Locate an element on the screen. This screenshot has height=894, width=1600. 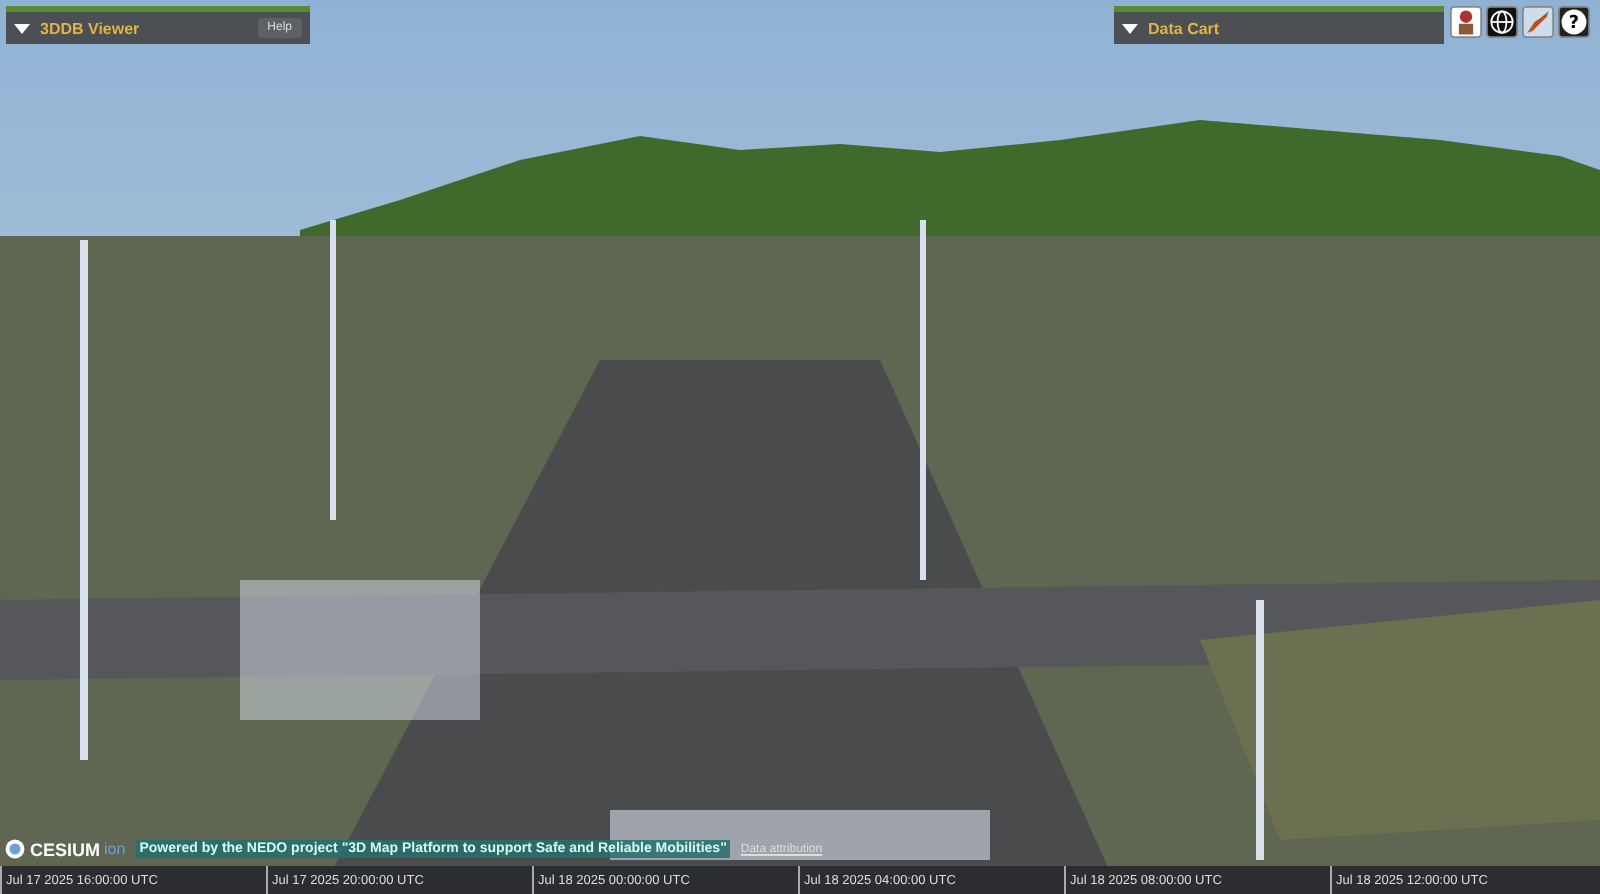
person-icon is located at coordinates (1466, 22).